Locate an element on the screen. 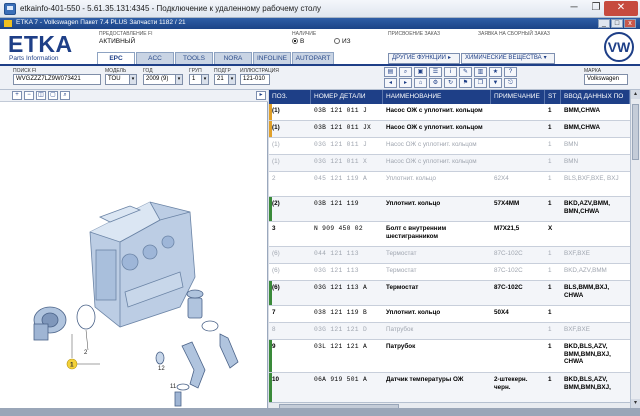 The image size is (640, 416). exit-icon: ⎋ is located at coordinates (510, 83).